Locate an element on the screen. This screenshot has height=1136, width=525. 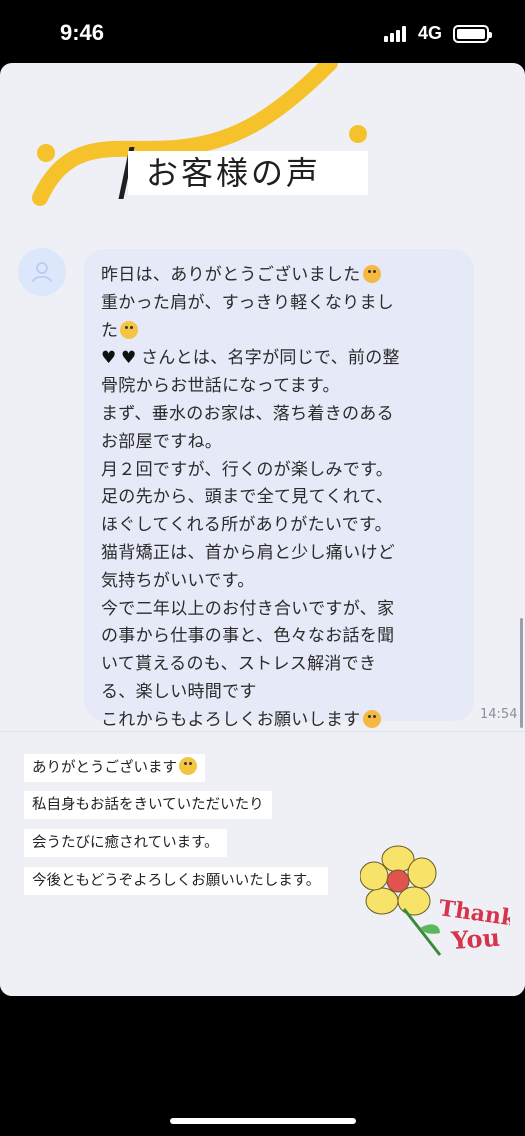
message-line: る、楽しい時間です is located at coordinates (179, 691).